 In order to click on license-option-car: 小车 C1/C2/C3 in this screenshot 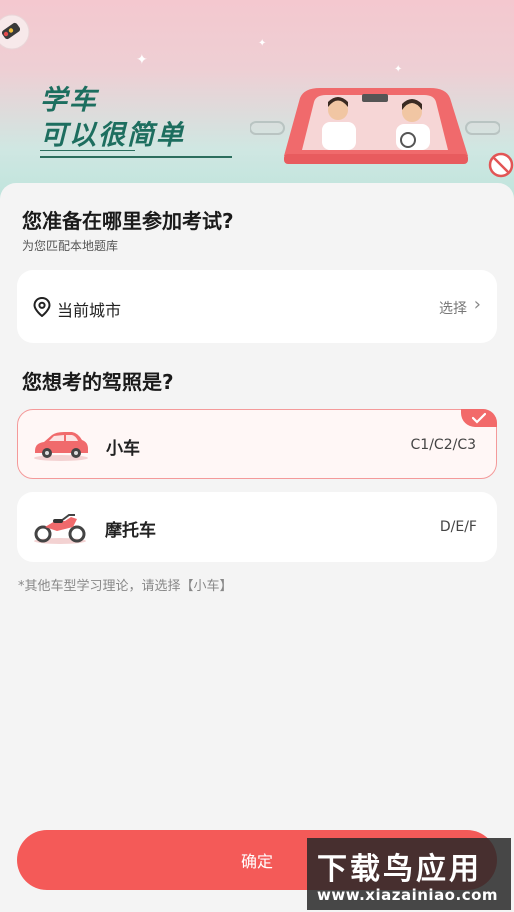, I will do `click(257, 444)`.